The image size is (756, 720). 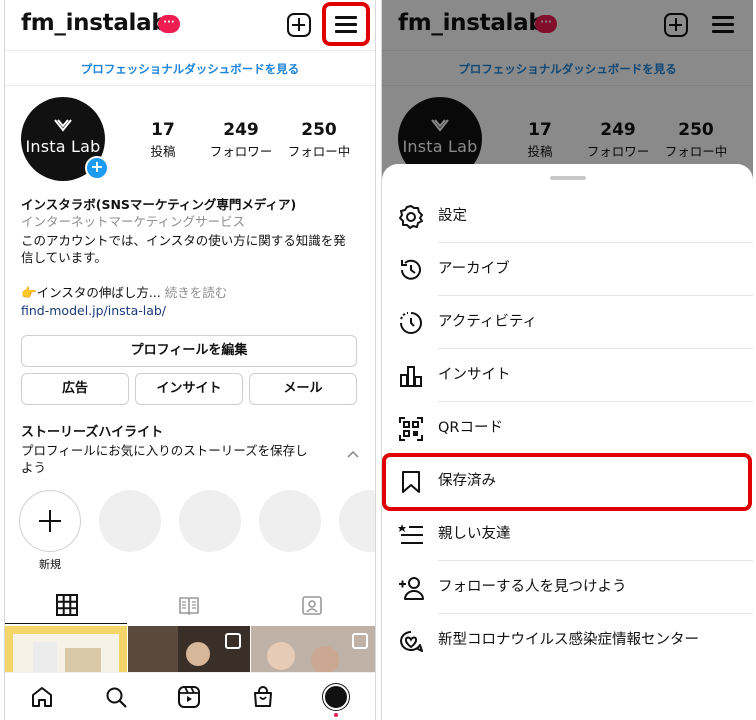 I want to click on tagged-icon, so click(x=312, y=605).